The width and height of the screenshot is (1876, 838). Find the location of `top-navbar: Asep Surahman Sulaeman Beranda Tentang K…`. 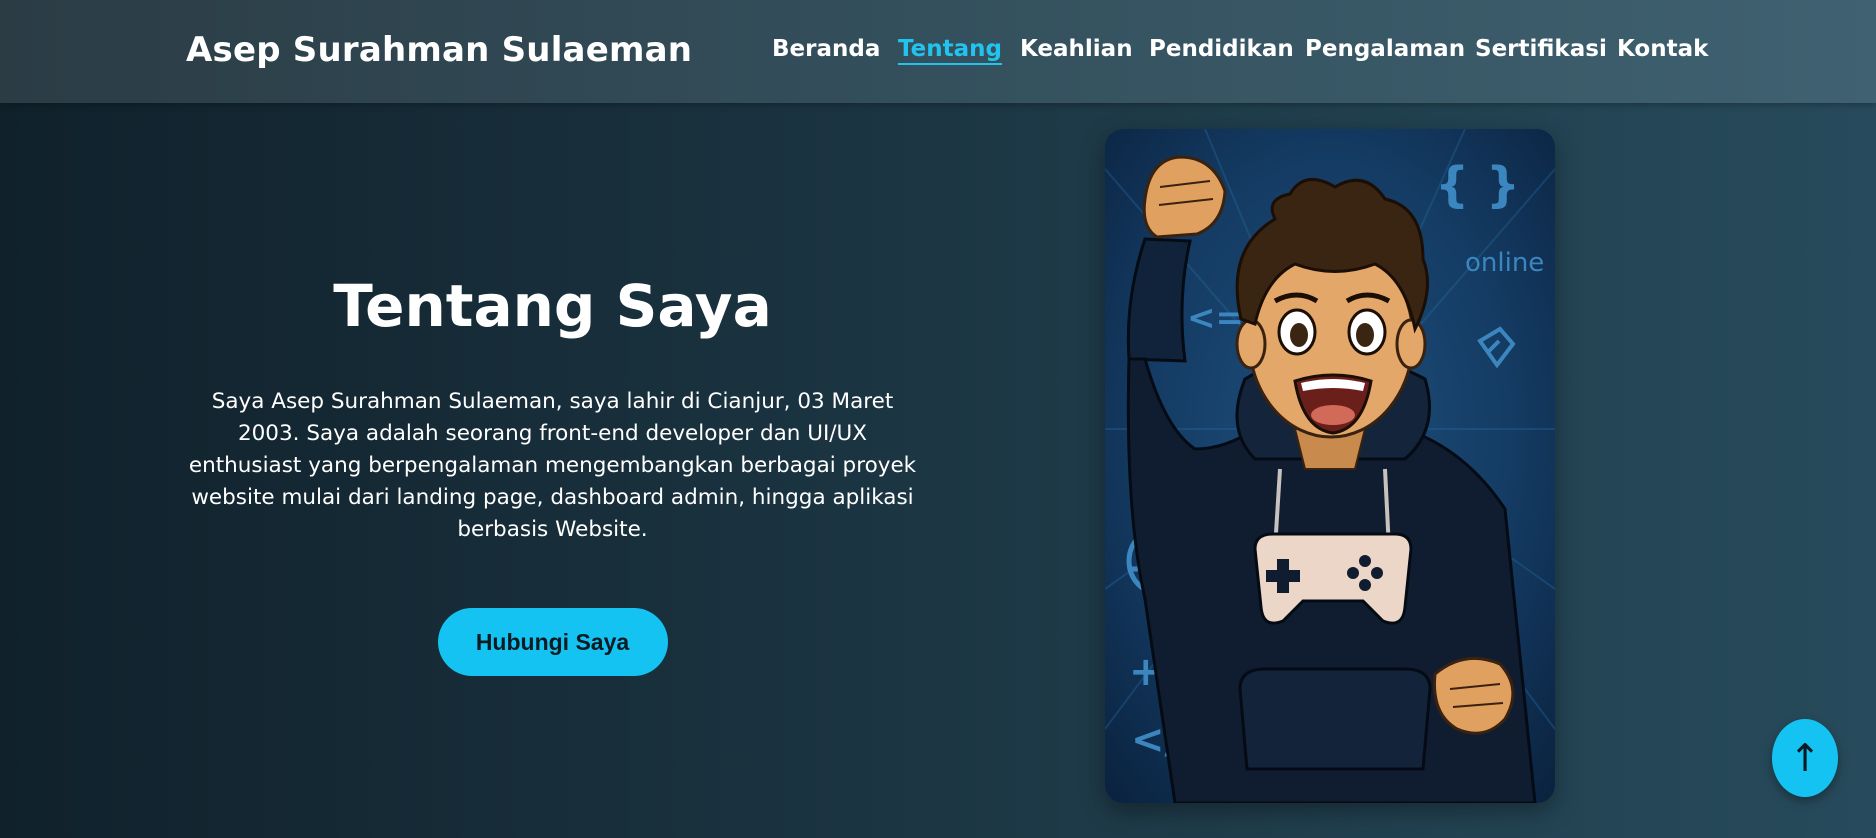

top-navbar: Asep Surahman Sulaeman Beranda Tentang K… is located at coordinates (938, 51).